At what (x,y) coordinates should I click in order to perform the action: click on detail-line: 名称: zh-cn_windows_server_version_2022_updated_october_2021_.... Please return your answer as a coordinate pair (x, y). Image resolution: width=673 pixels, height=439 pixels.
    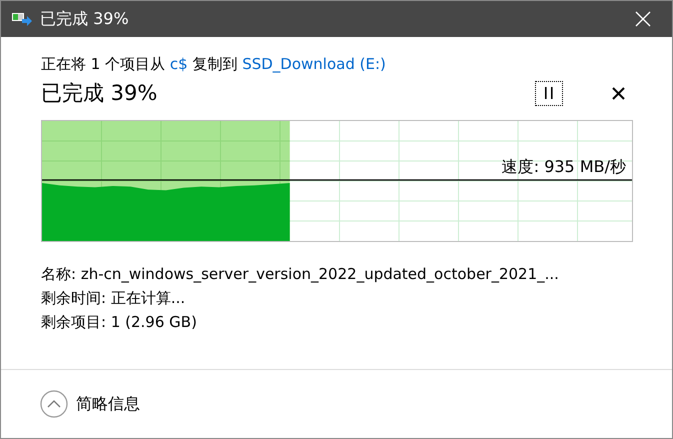
    Looking at the image, I should click on (300, 274).